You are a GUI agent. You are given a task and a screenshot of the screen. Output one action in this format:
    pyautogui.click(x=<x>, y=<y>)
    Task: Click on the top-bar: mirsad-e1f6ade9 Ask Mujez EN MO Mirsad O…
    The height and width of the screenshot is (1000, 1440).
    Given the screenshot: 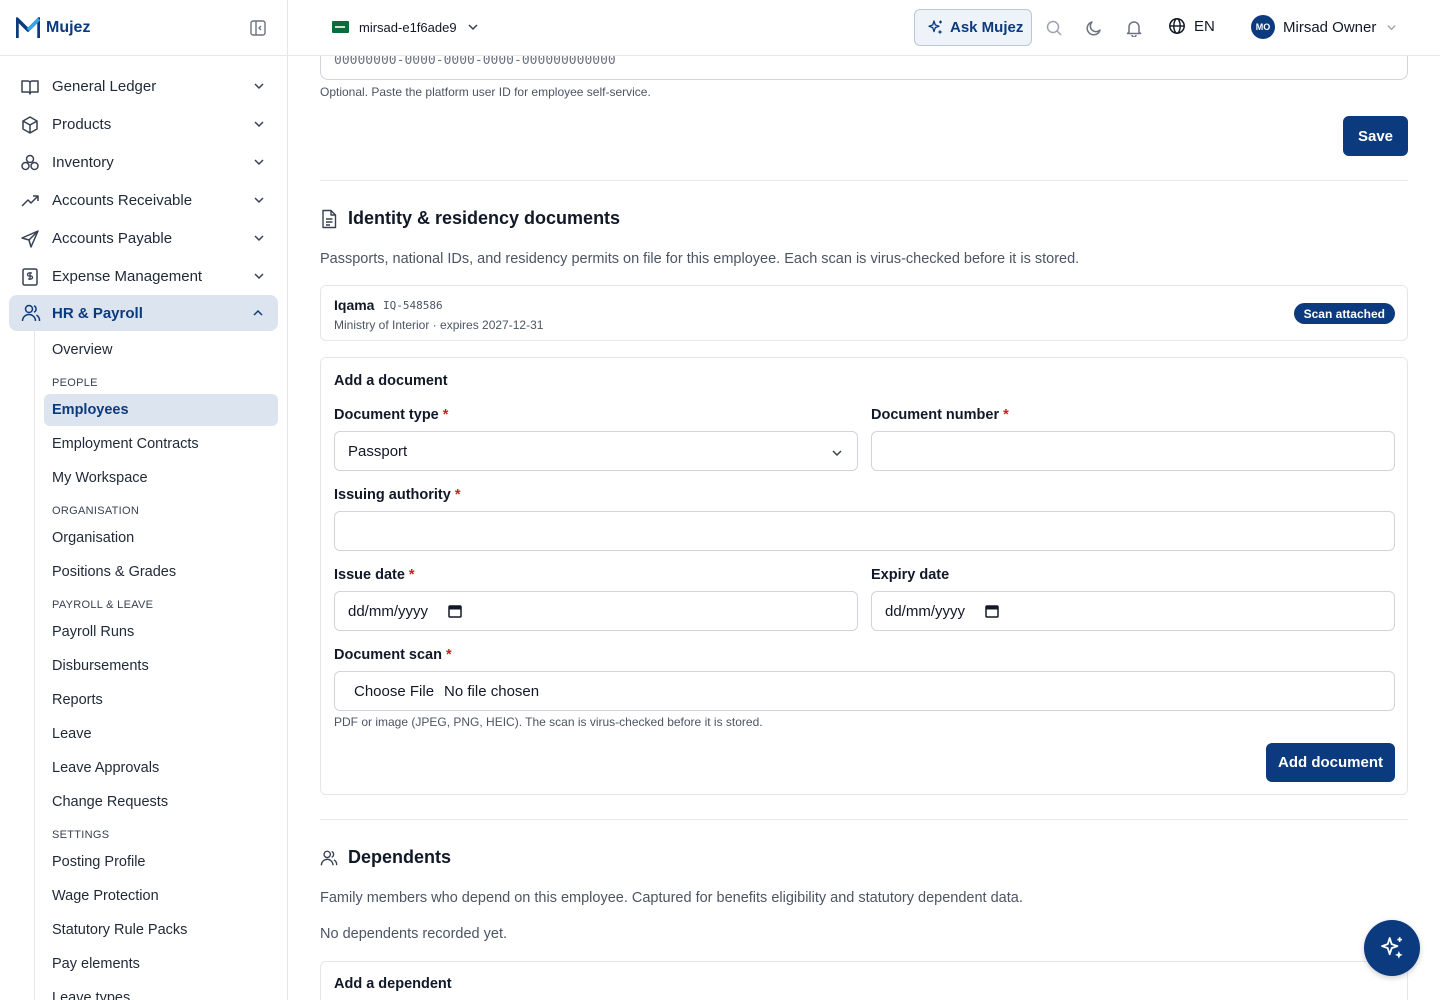 What is the action you would take?
    pyautogui.click(x=864, y=28)
    